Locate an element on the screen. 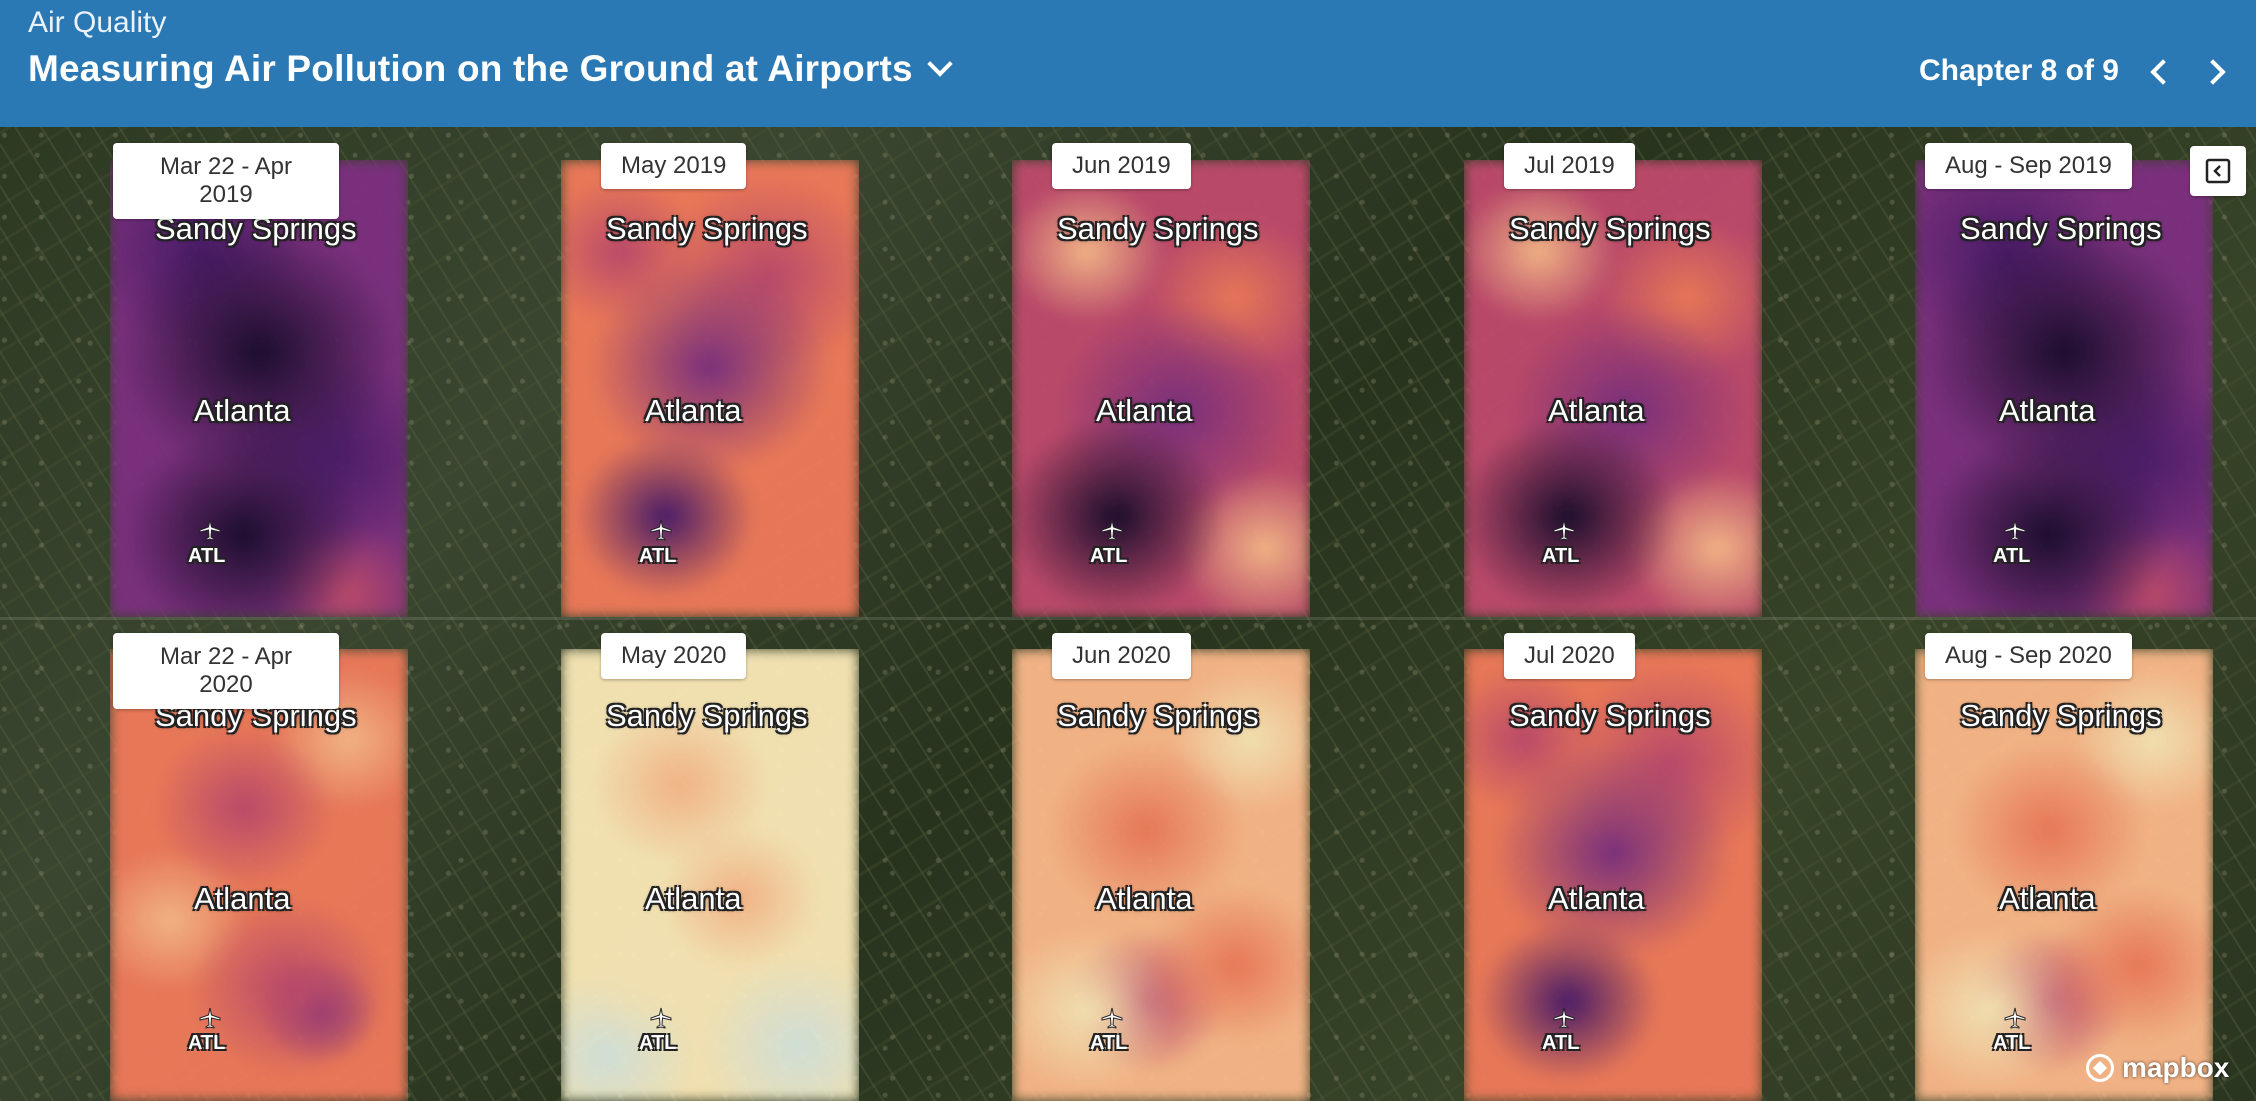 The width and height of the screenshot is (2256, 1101). next-chapter-button is located at coordinates (2216, 72).